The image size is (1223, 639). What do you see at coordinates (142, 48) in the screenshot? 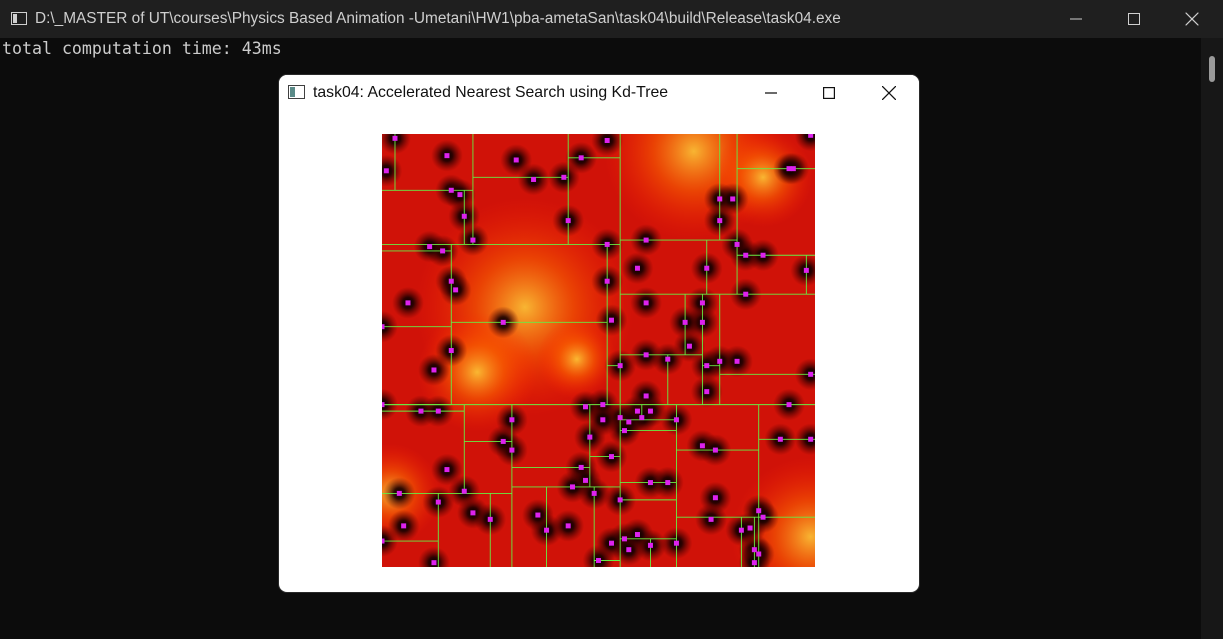
I see `console-output-line: total computation time: 43ms` at bounding box center [142, 48].